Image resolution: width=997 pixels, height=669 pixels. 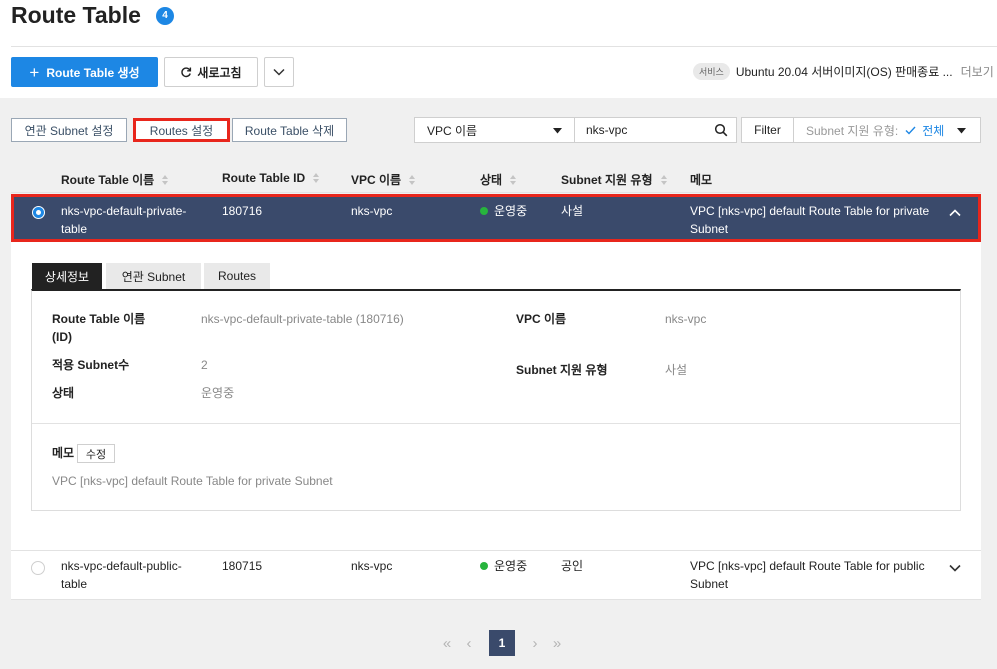 I want to click on more-dropdown-button, so click(x=279, y=72).